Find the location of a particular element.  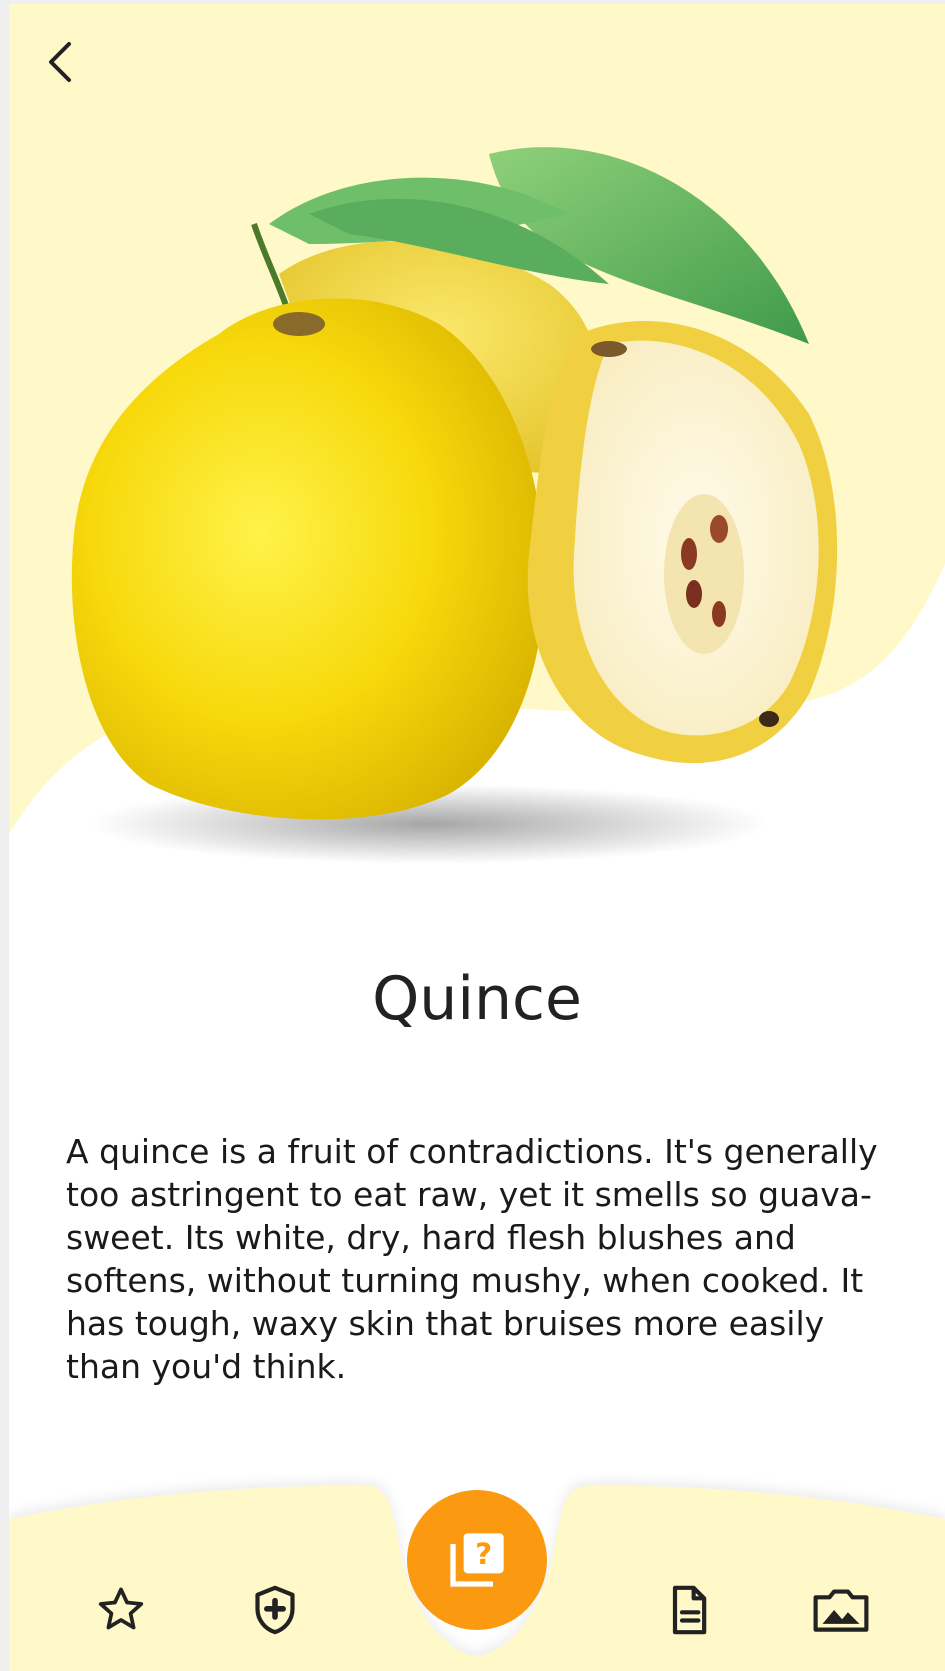

chevron-left-icon is located at coordinates (60, 62).